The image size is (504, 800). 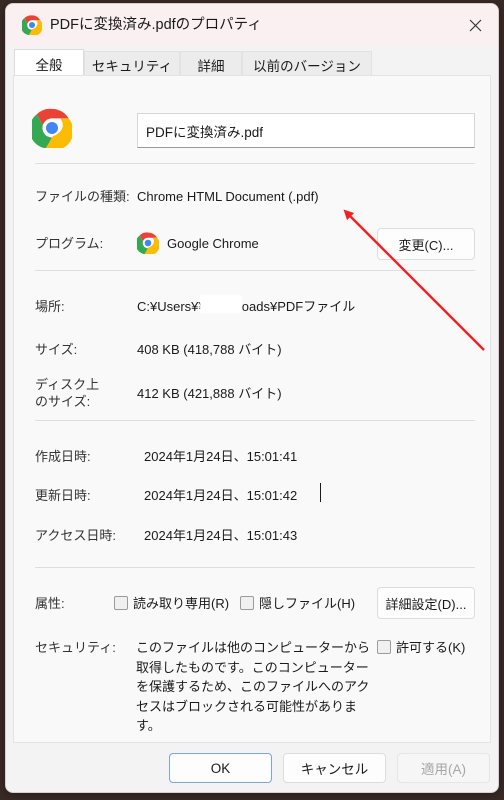 I want to click on redacted-username, so click(x=221, y=304).